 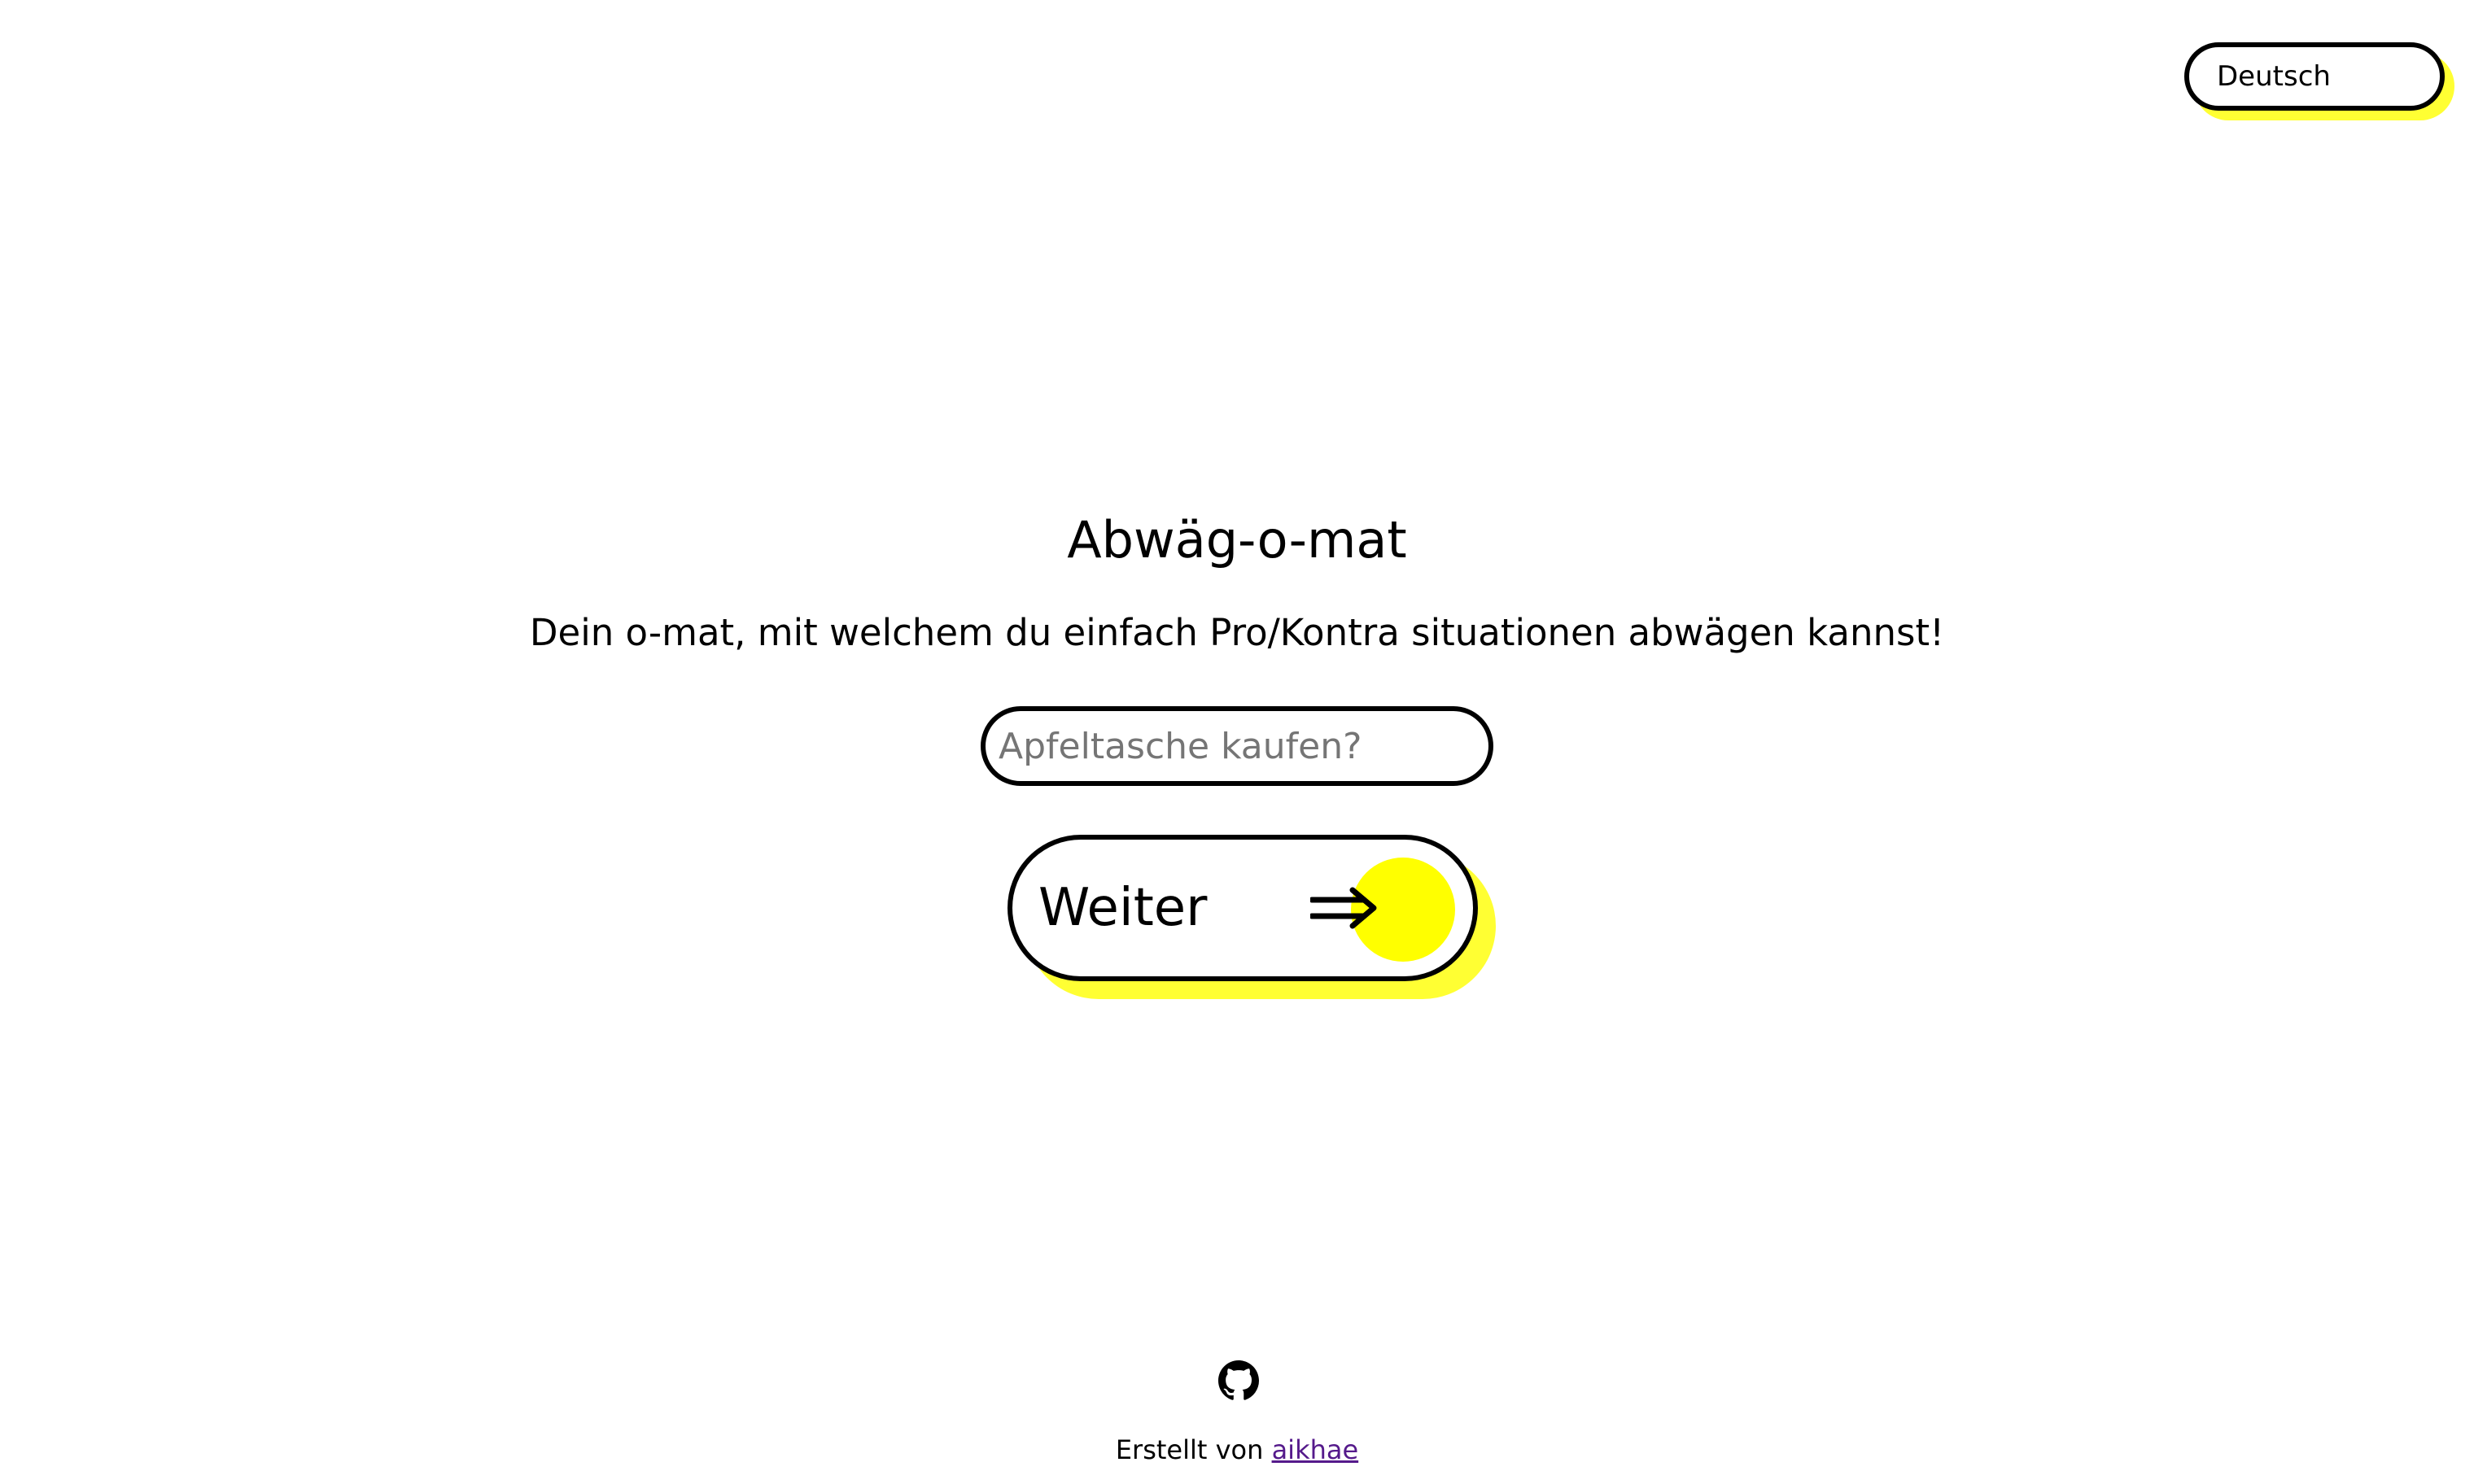 I want to click on next-button: Weiter, so click(x=1243, y=908).